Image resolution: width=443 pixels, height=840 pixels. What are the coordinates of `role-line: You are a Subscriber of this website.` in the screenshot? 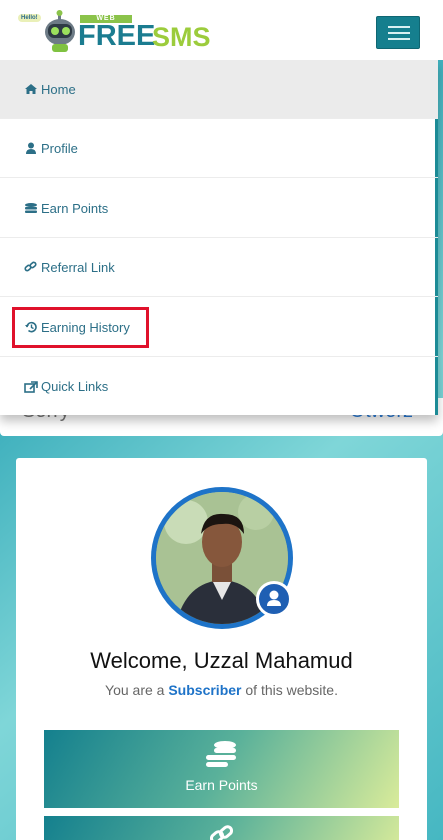 It's located at (221, 690).